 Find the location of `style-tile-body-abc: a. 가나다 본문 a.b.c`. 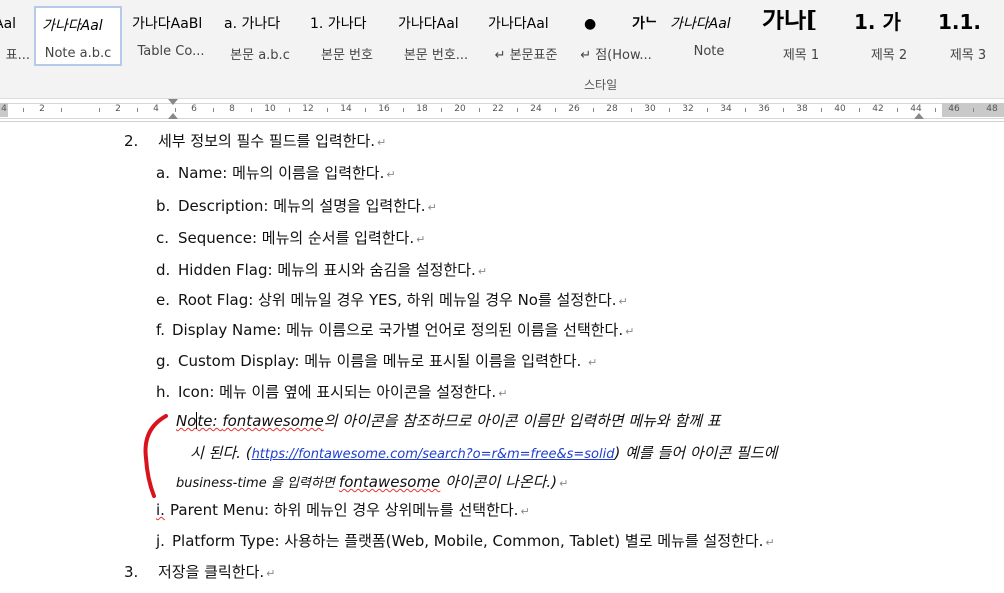

style-tile-body-abc: a. 가나다 본문 a.b.c is located at coordinates (260, 36).